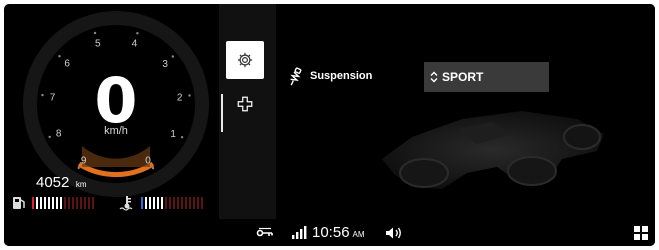 The height and width of the screenshot is (250, 659). I want to click on apps-grid-icon, so click(641, 232).